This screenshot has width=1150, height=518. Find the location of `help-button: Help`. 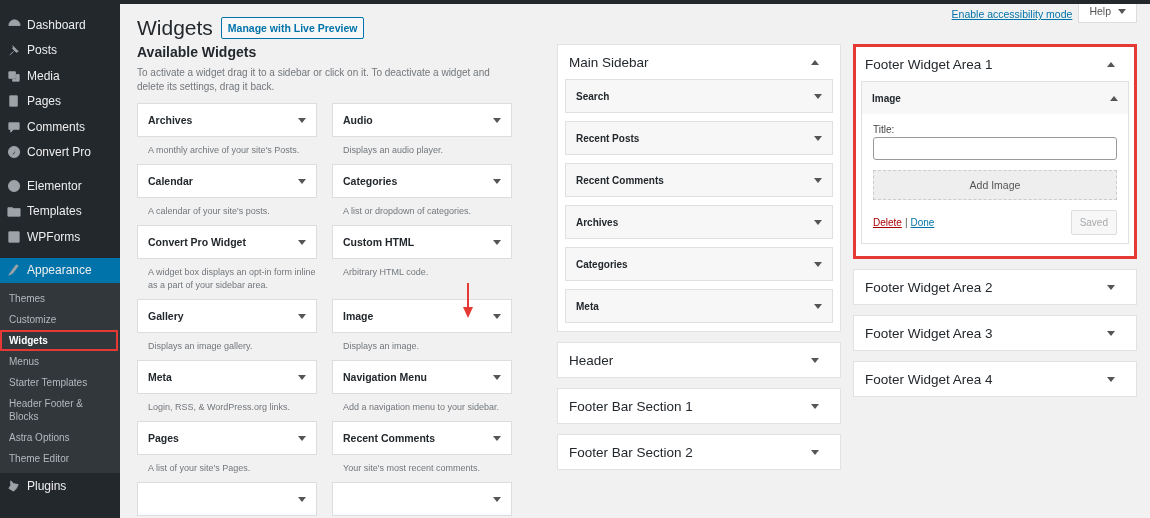

help-button: Help is located at coordinates (1107, 13).